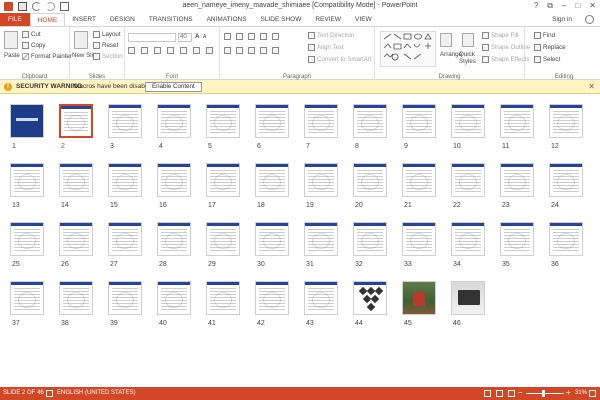 The image size is (600, 400). Describe the element at coordinates (12, 55) in the screenshot. I see `paste-button: Paste` at that location.